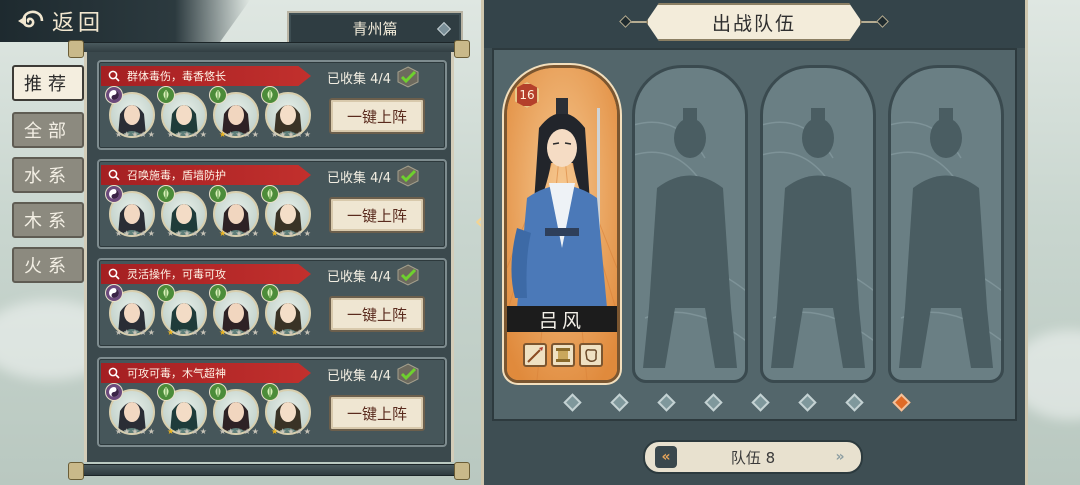 The height and width of the screenshot is (485, 1080). What do you see at coordinates (375, 28) in the screenshot?
I see `chapter-selector: 青州篇` at bounding box center [375, 28].